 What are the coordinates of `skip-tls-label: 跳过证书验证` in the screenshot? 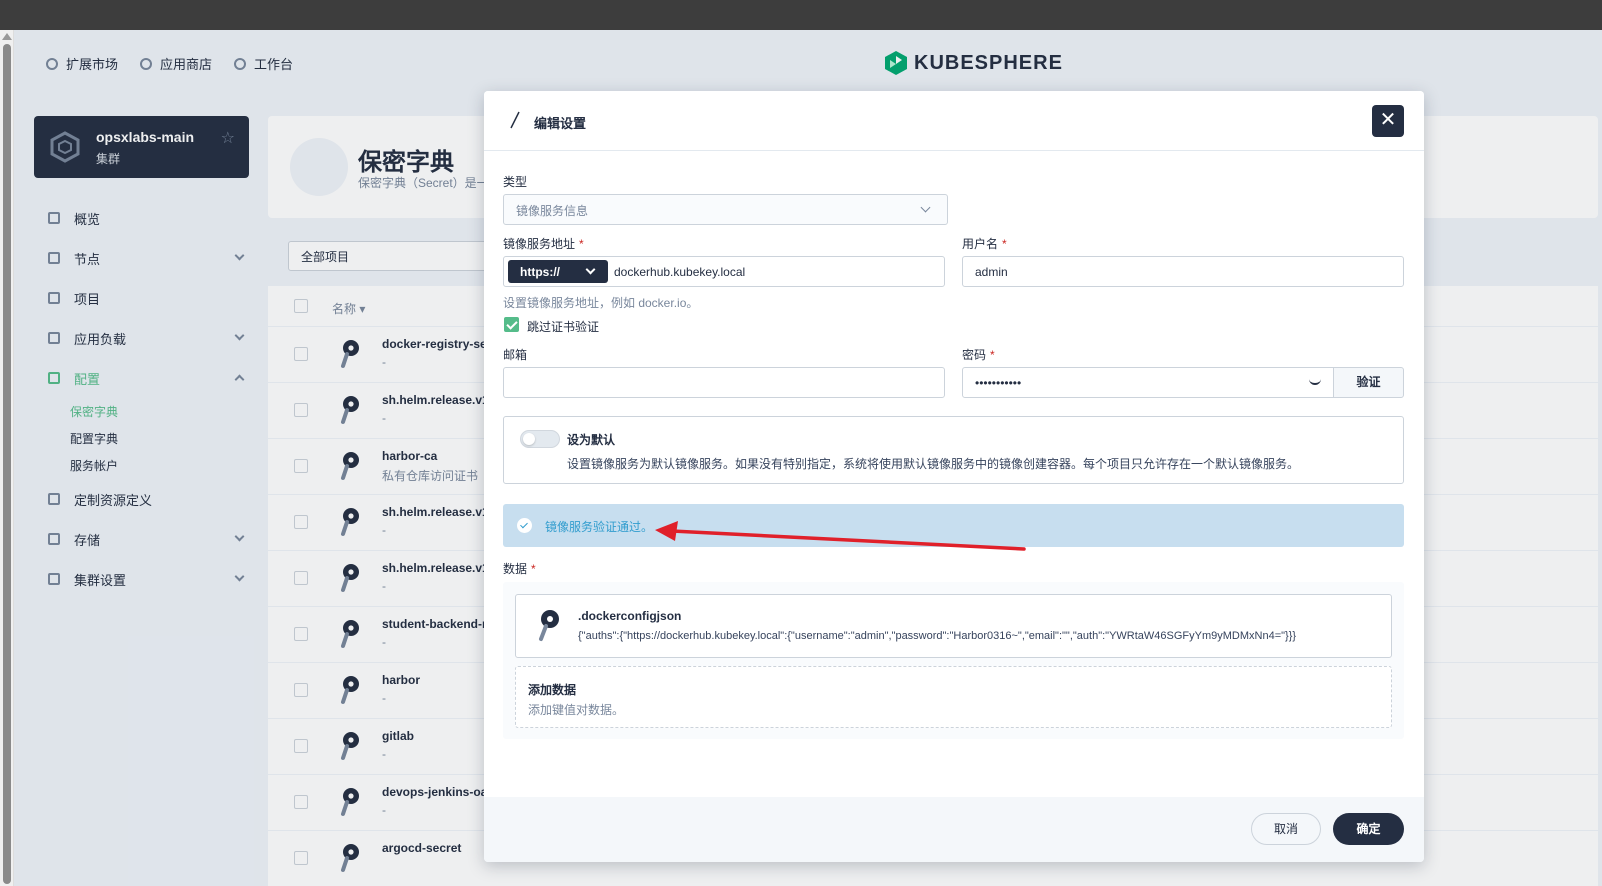 It's located at (563, 326).